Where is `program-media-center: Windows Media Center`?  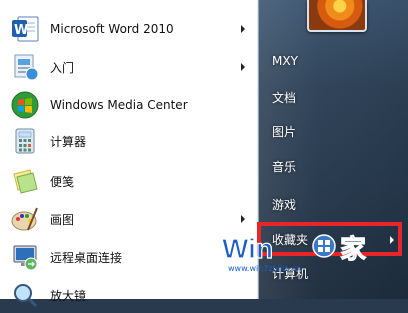
program-media-center: Windows Media Center is located at coordinates (129, 105).